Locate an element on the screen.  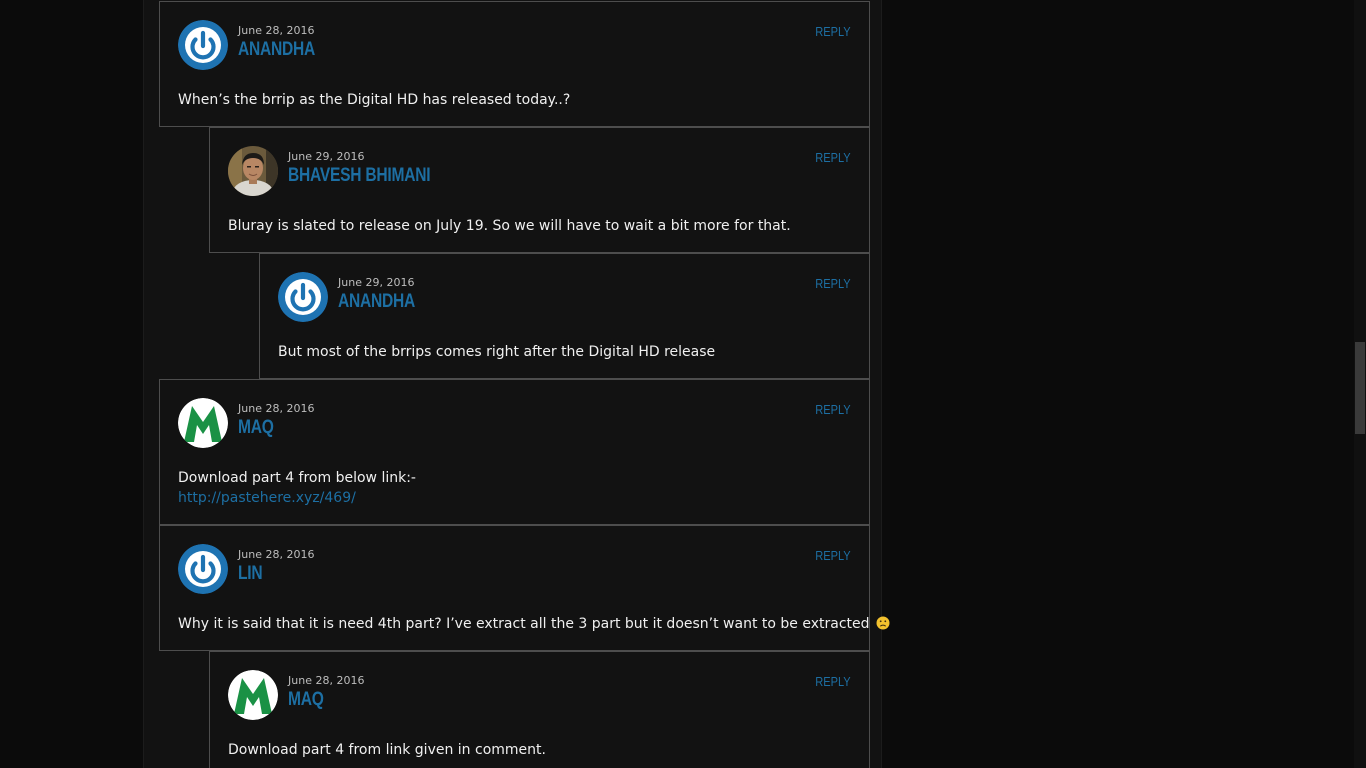
scrollbar-thumb is located at coordinates (1360, 388).